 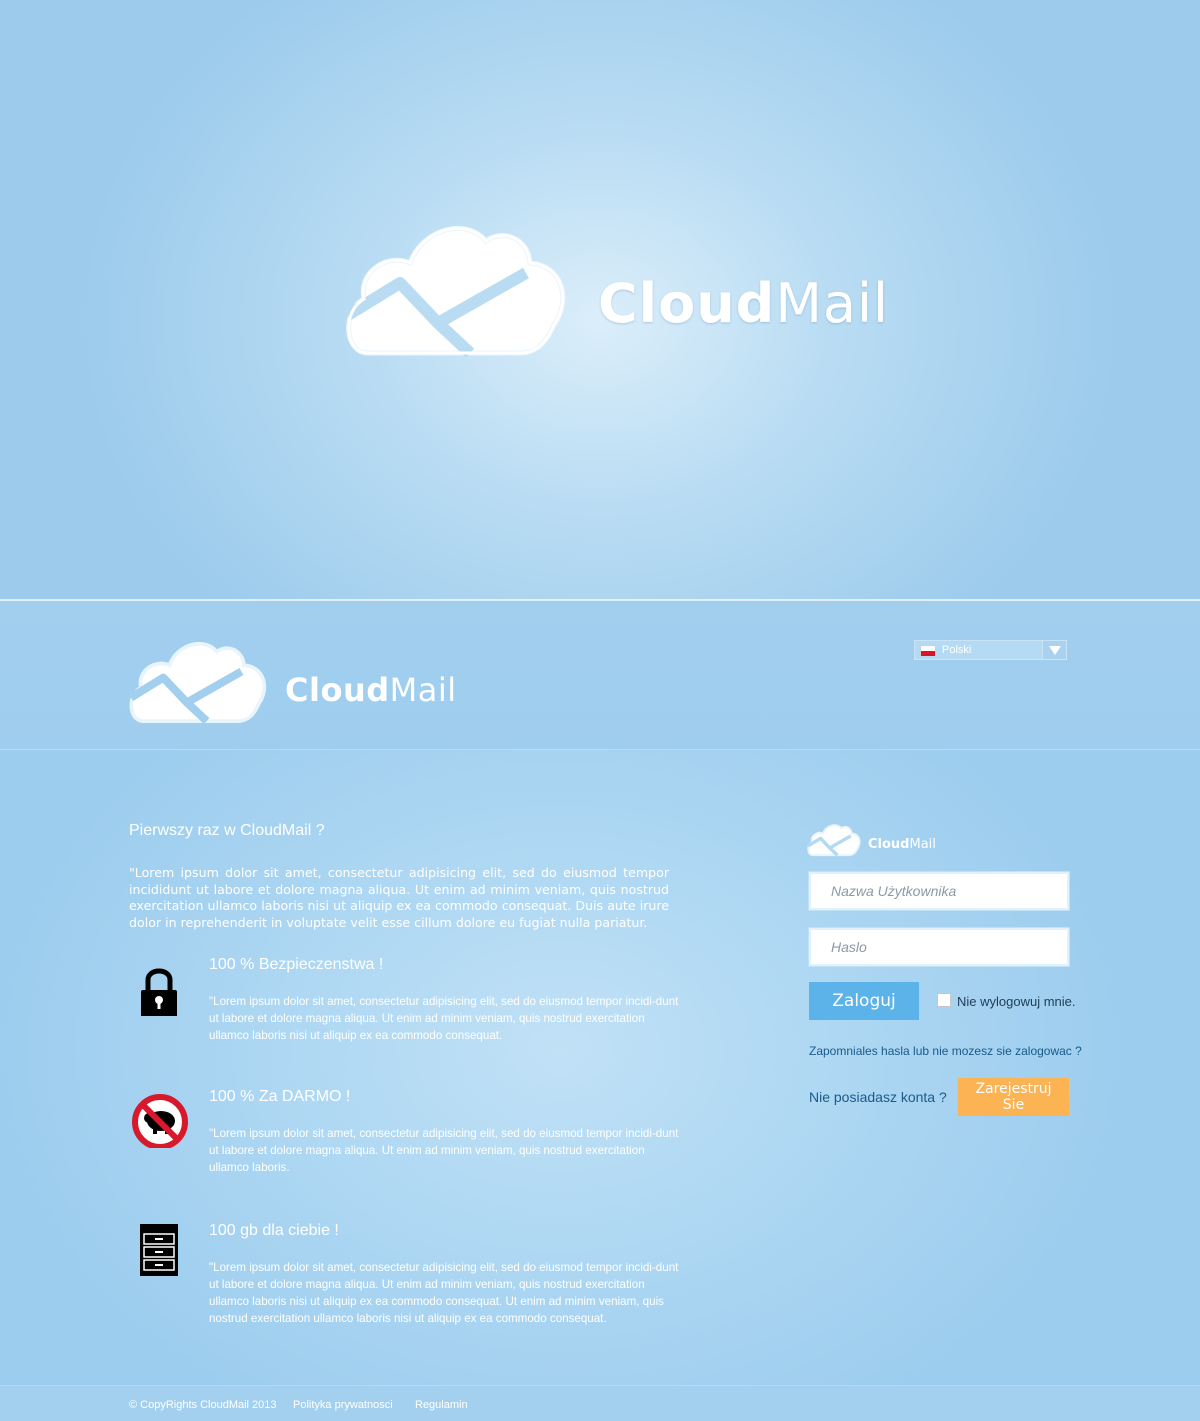 I want to click on hero-brand-title: CloudMail, so click(x=743, y=303).